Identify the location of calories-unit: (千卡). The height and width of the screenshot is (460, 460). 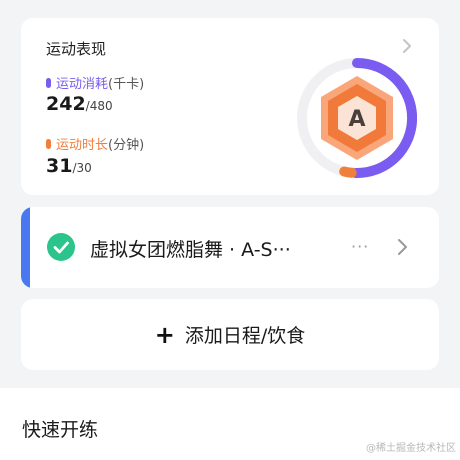
(126, 84).